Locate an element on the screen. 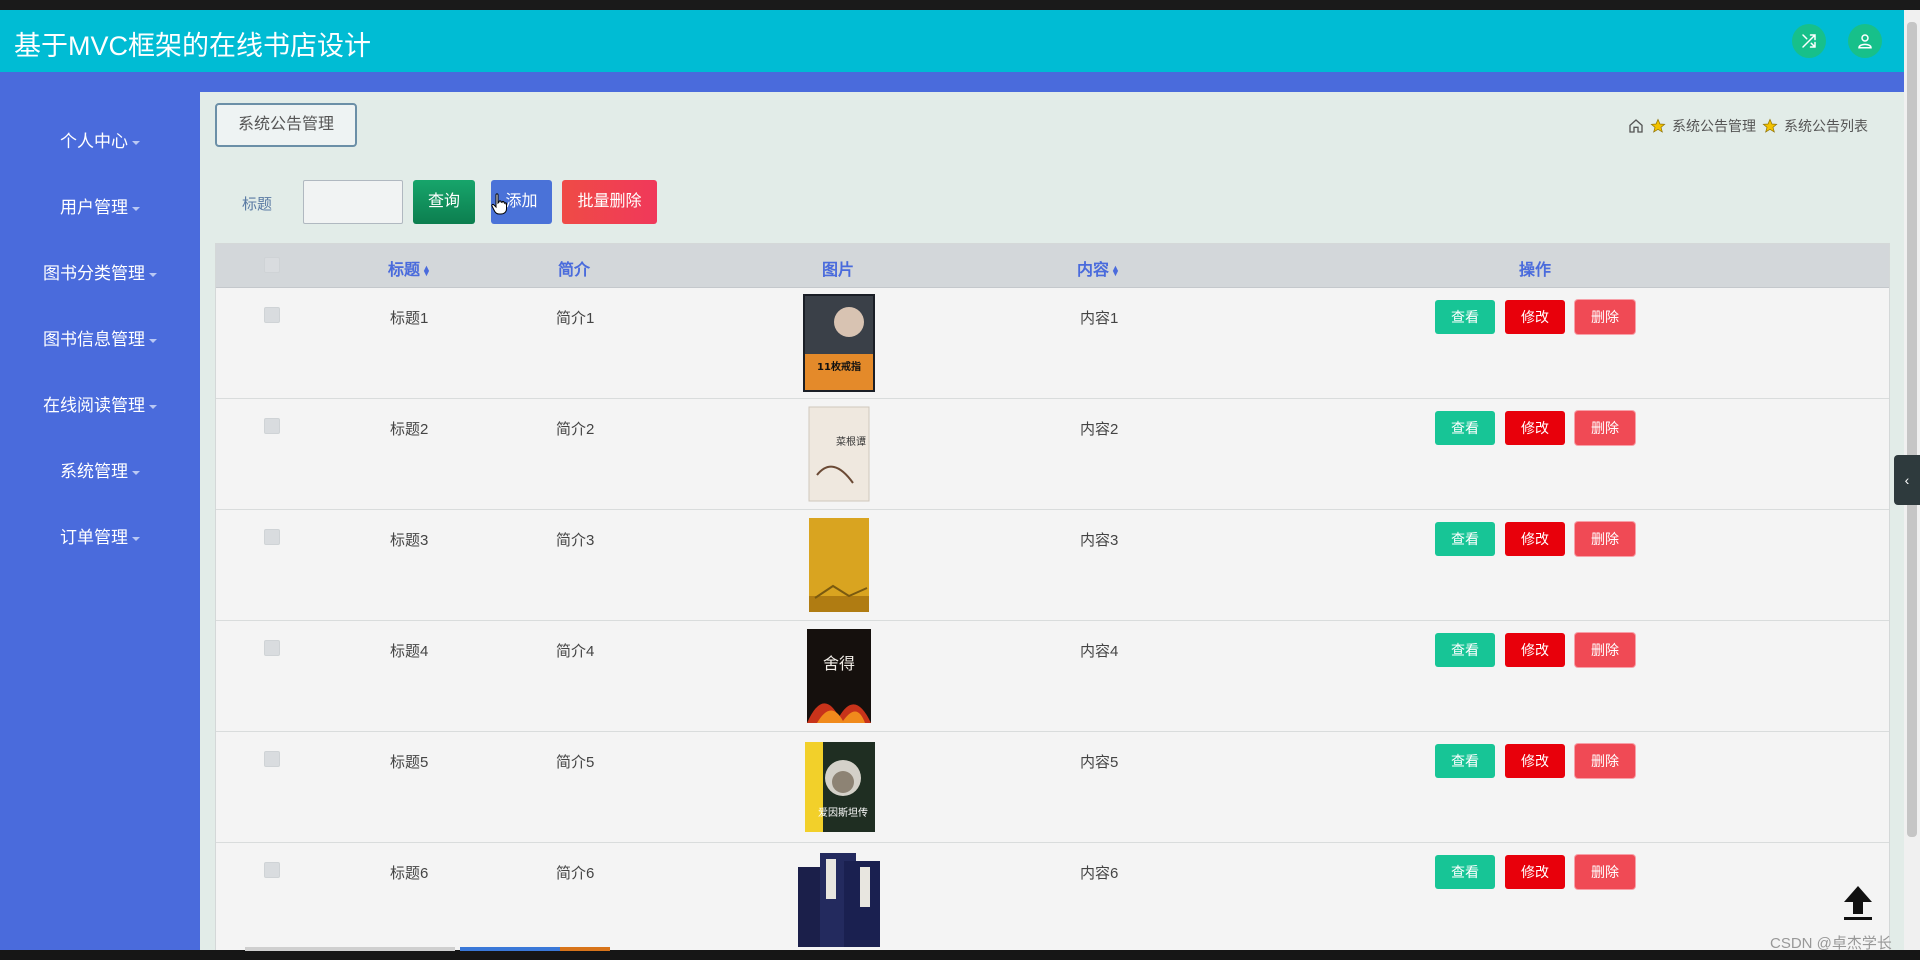 The width and height of the screenshot is (1920, 960). sidebar-item-orders: 订单管理 is located at coordinates (100, 538).